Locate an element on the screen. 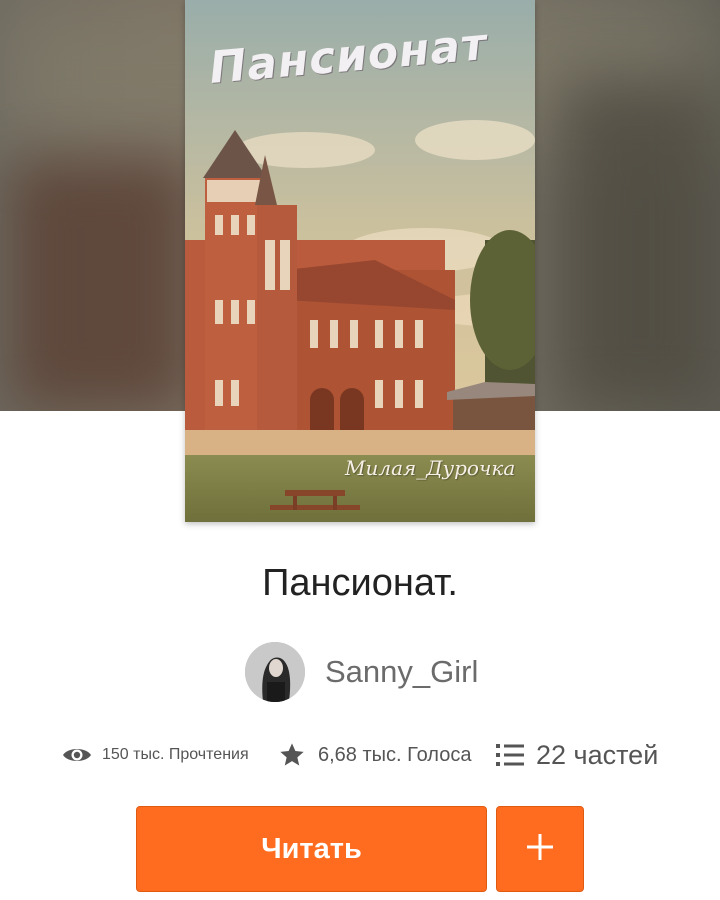  votes-stat: 6,68 тыс. Голоса is located at coordinates (374, 755).